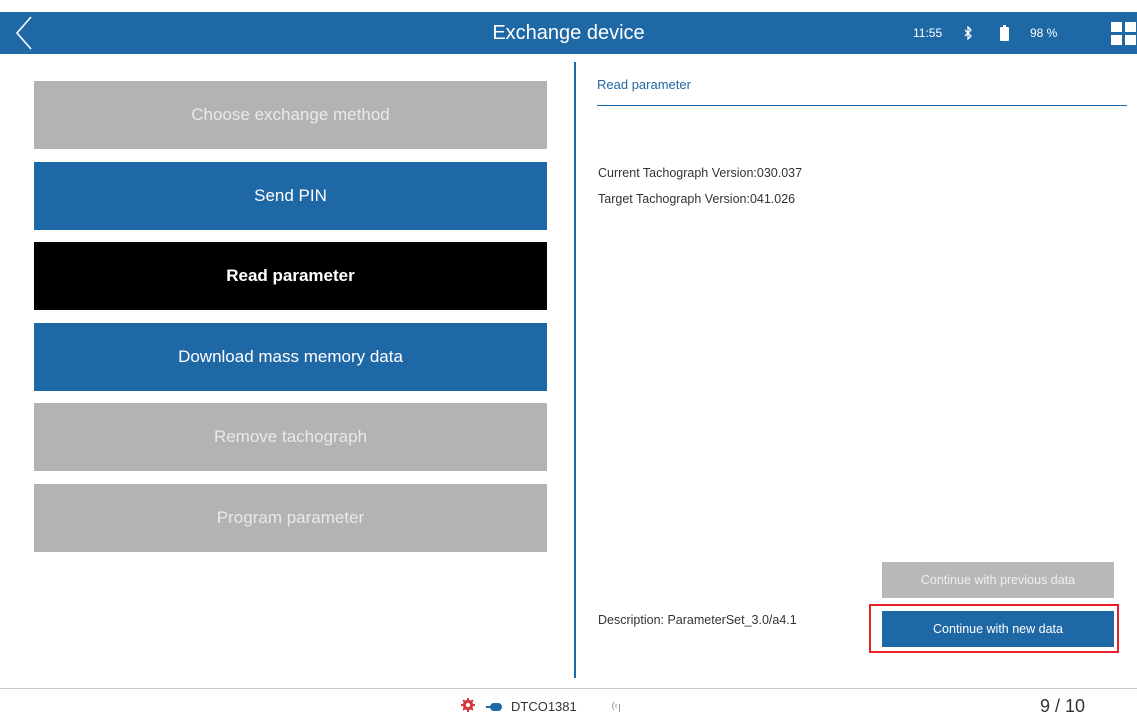 The height and width of the screenshot is (715, 1137). Describe the element at coordinates (568, 688) in the screenshot. I see `footer-divider` at that location.